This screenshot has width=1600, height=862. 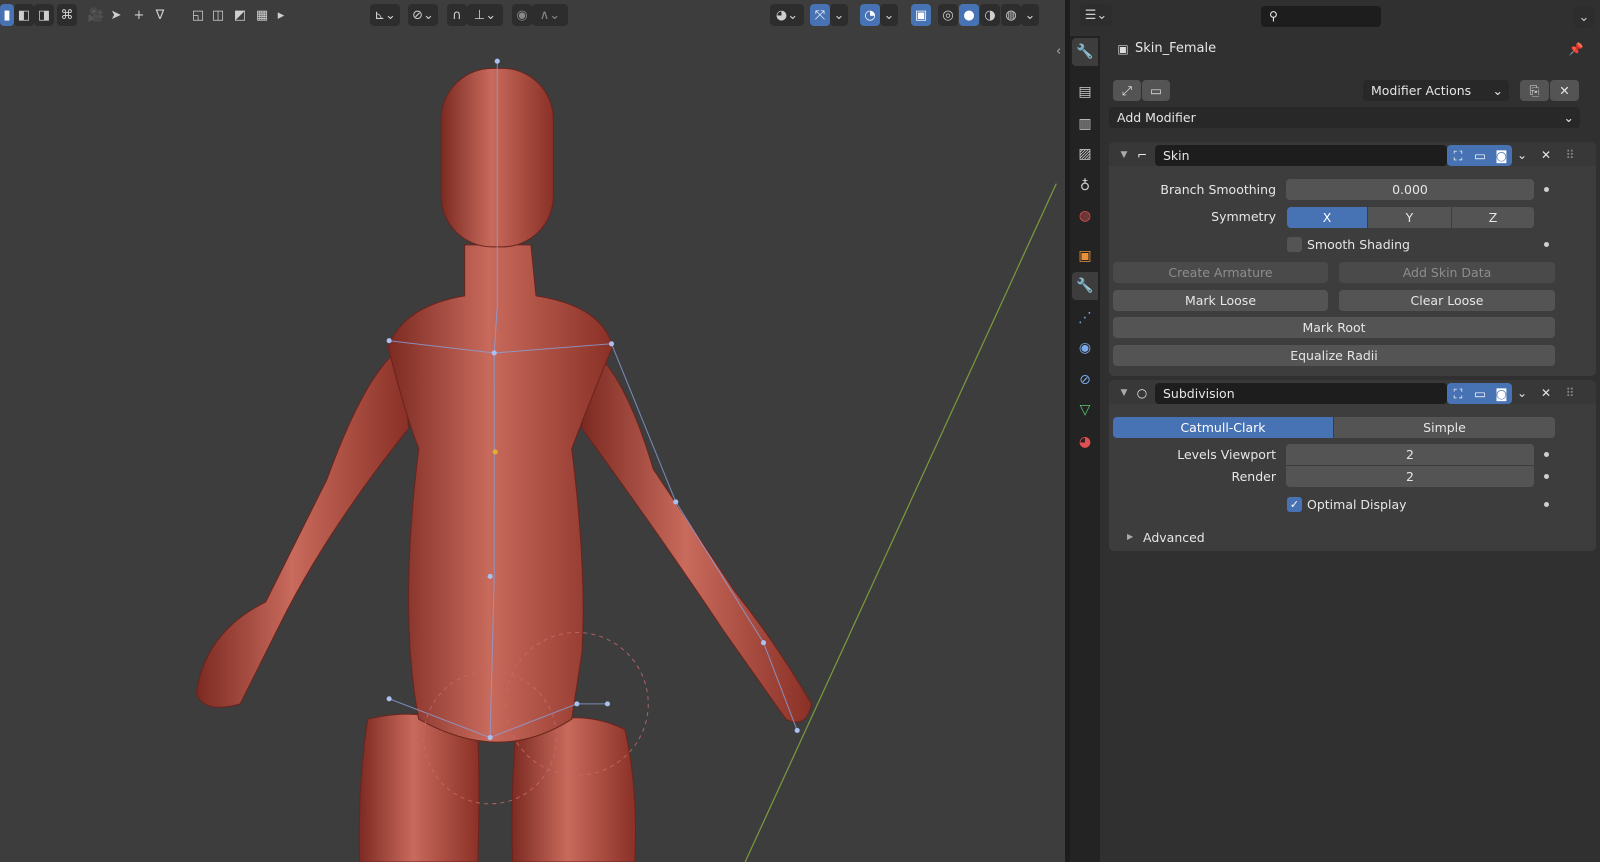 What do you see at coordinates (550, 15) in the screenshot?
I see `falloff-icon: ∧⌄` at bounding box center [550, 15].